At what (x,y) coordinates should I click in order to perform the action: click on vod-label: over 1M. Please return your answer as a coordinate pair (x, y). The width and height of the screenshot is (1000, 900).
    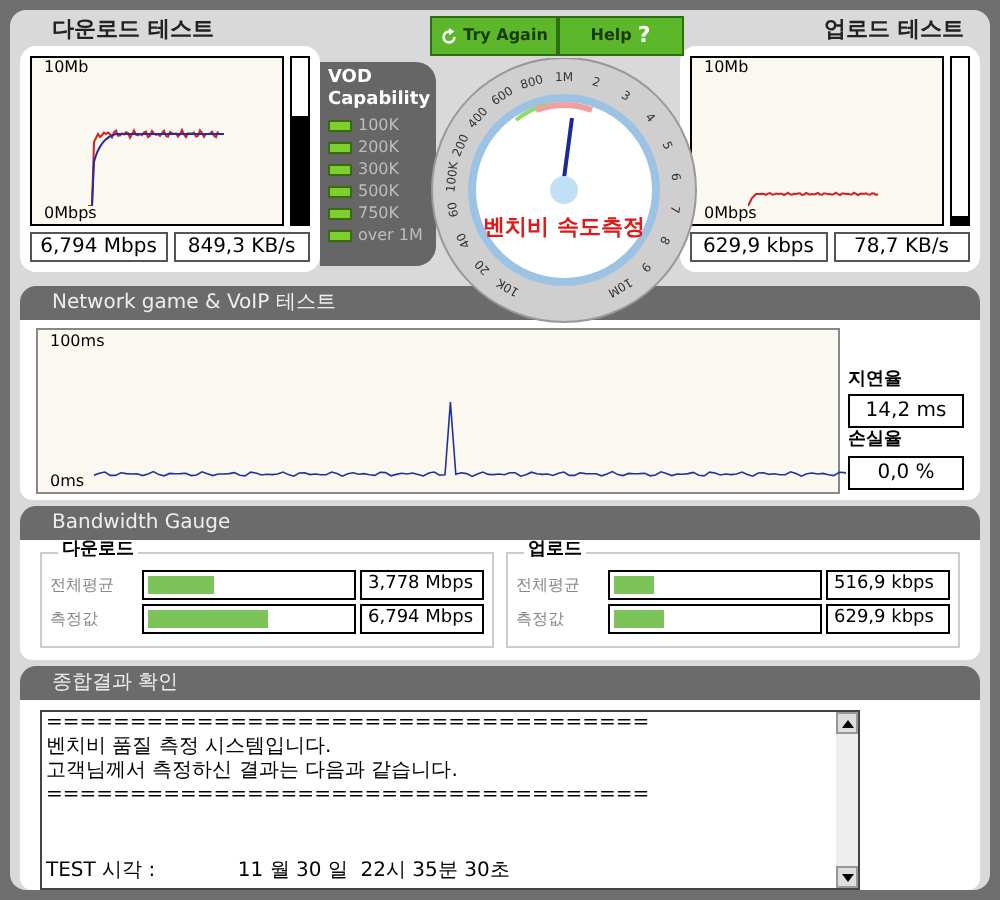
    Looking at the image, I should click on (390, 236).